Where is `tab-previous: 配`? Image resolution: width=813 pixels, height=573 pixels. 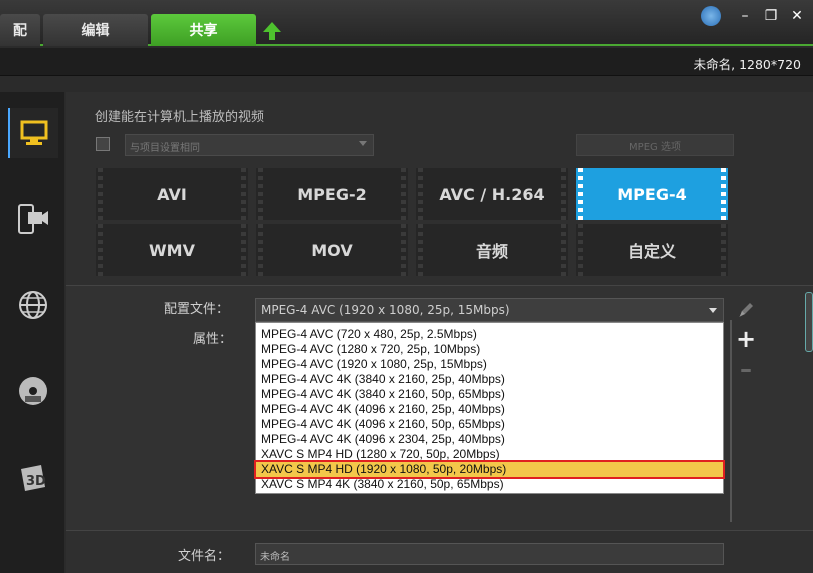
tab-previous: 配 is located at coordinates (20, 30).